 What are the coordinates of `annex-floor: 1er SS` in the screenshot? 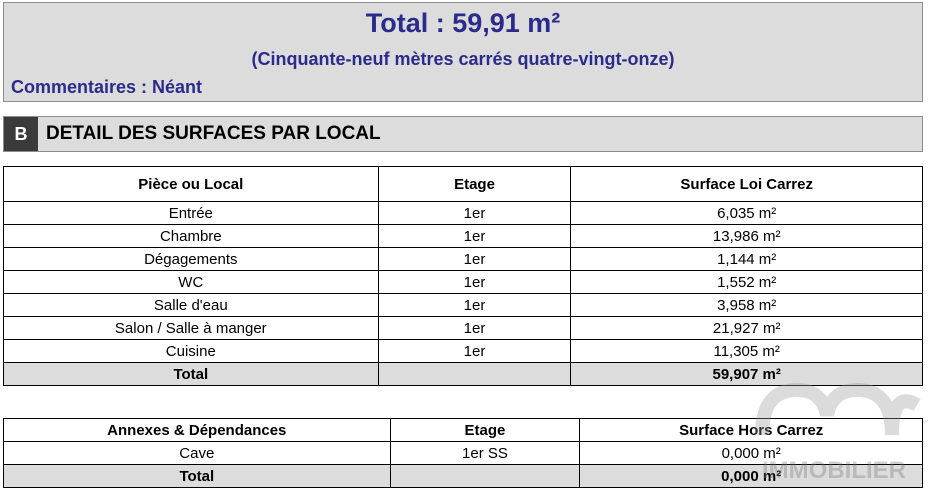 It's located at (485, 453).